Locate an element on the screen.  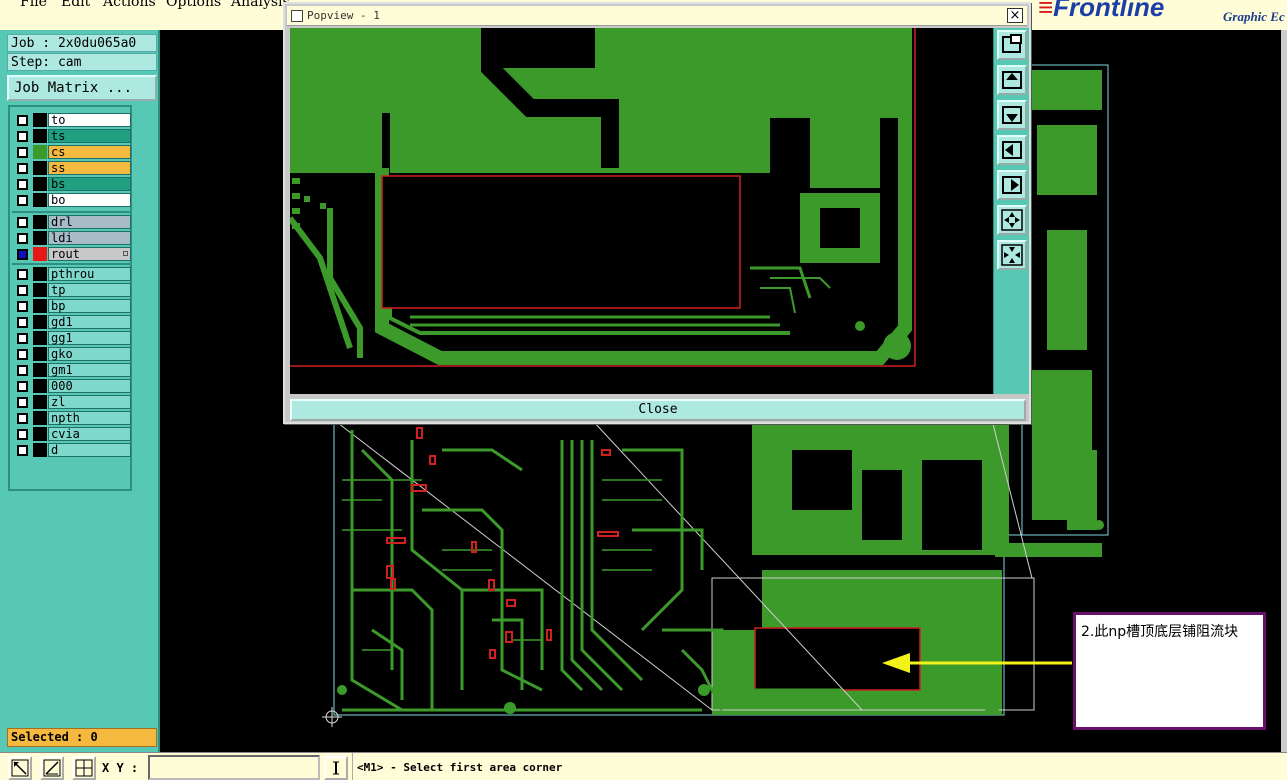
pan-up-button is located at coordinates (1012, 80).